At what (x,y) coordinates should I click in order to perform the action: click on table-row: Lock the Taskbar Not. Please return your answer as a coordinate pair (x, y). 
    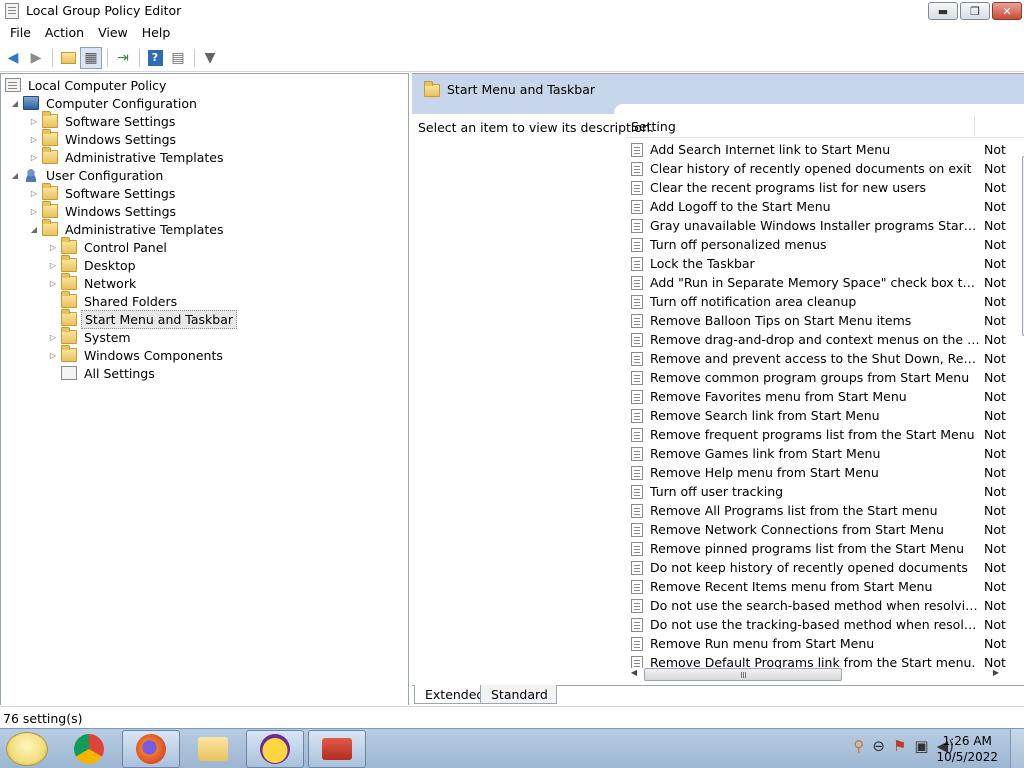
    Looking at the image, I should click on (820, 263).